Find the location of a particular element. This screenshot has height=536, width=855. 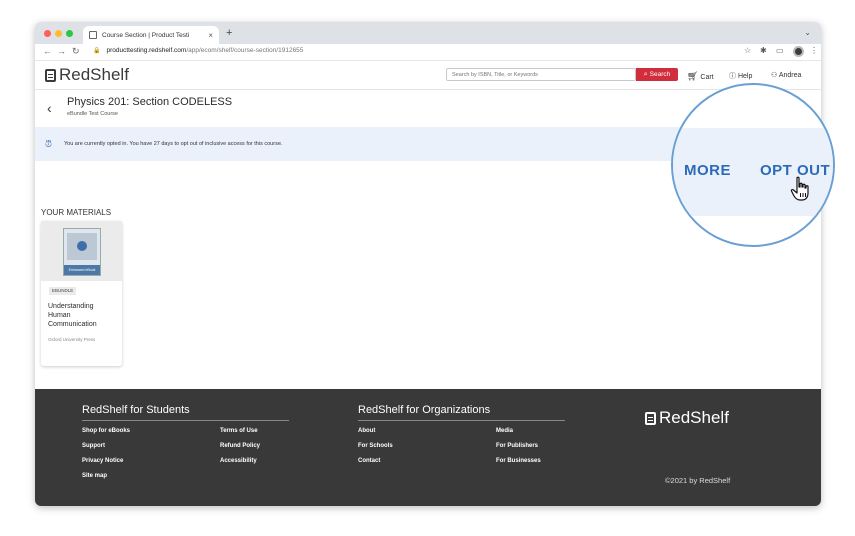

course-subtitle: eBundle Test Course is located at coordinates (92, 114).